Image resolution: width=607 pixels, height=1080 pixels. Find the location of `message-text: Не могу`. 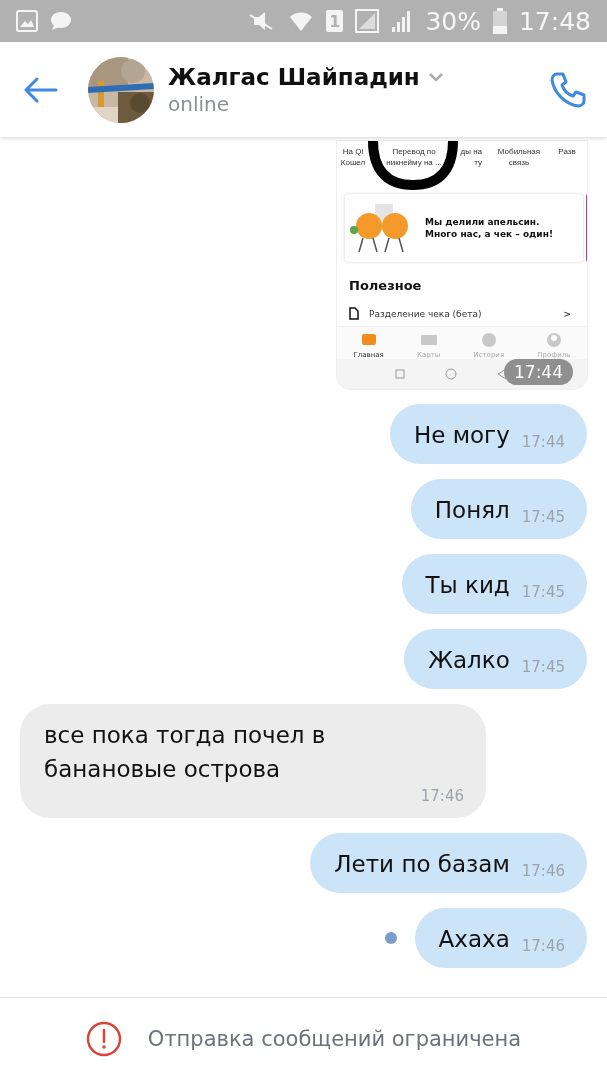

message-text: Не могу is located at coordinates (461, 435).